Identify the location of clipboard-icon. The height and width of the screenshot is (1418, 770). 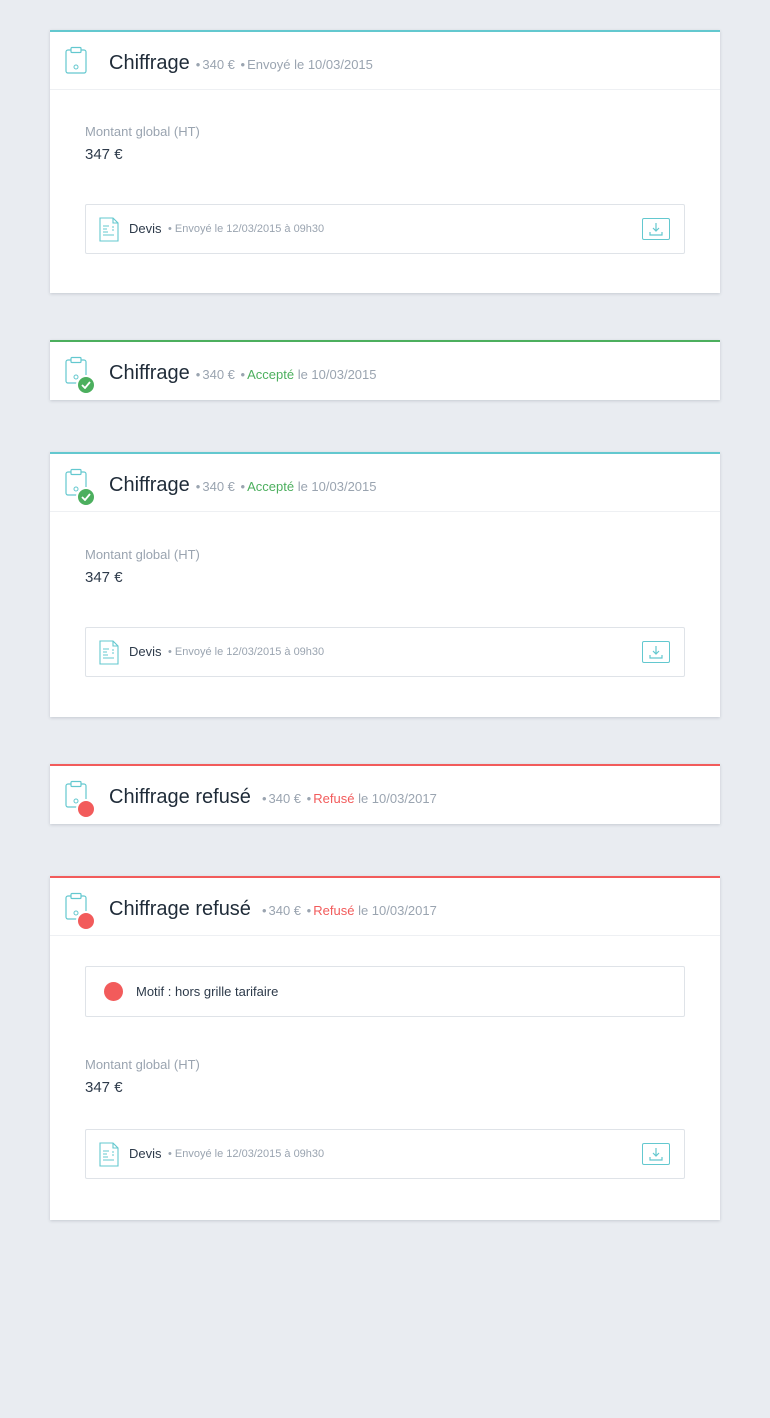
(77, 61).